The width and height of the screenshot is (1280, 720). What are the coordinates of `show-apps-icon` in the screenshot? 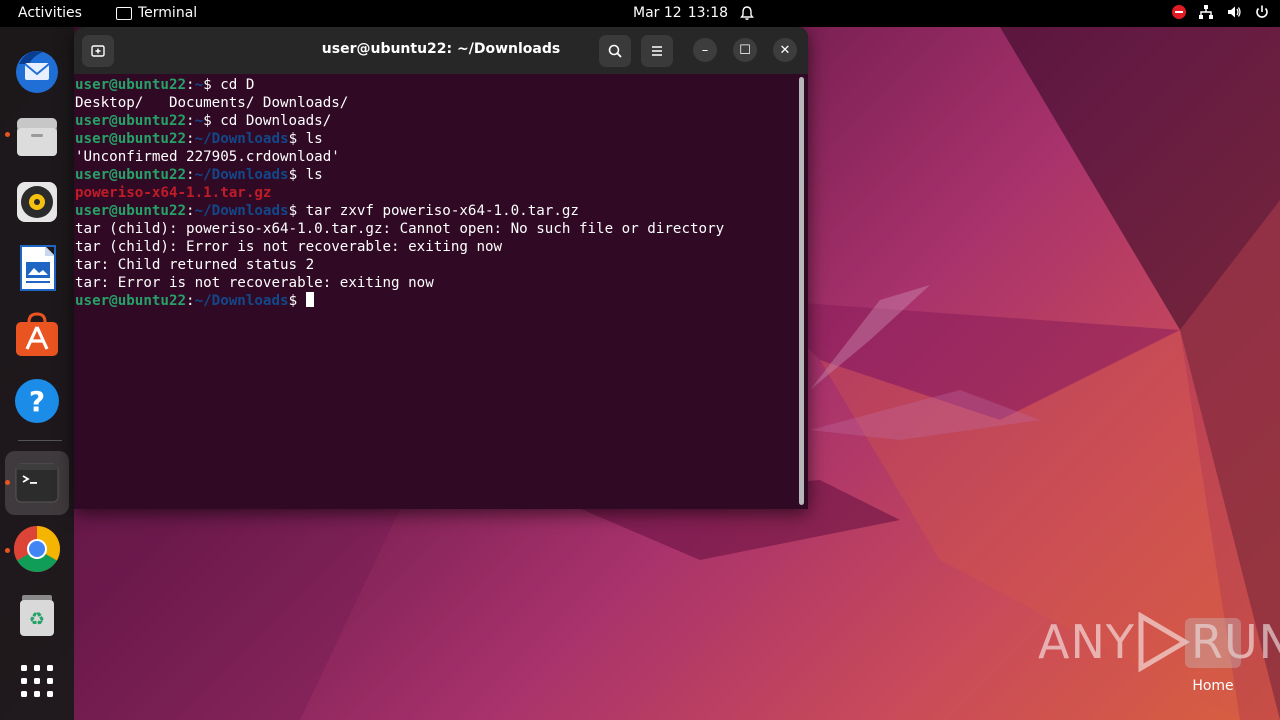 It's located at (37, 681).